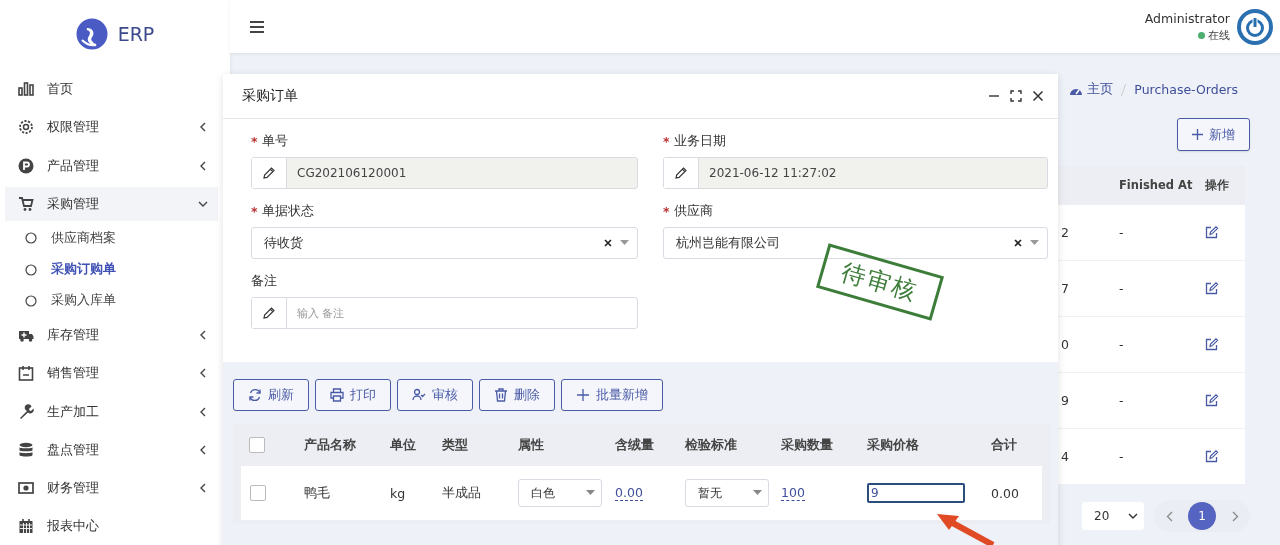 Image resolution: width=1280 pixels, height=545 pixels. Describe the element at coordinates (583, 395) in the screenshot. I see `plus-icon` at that location.